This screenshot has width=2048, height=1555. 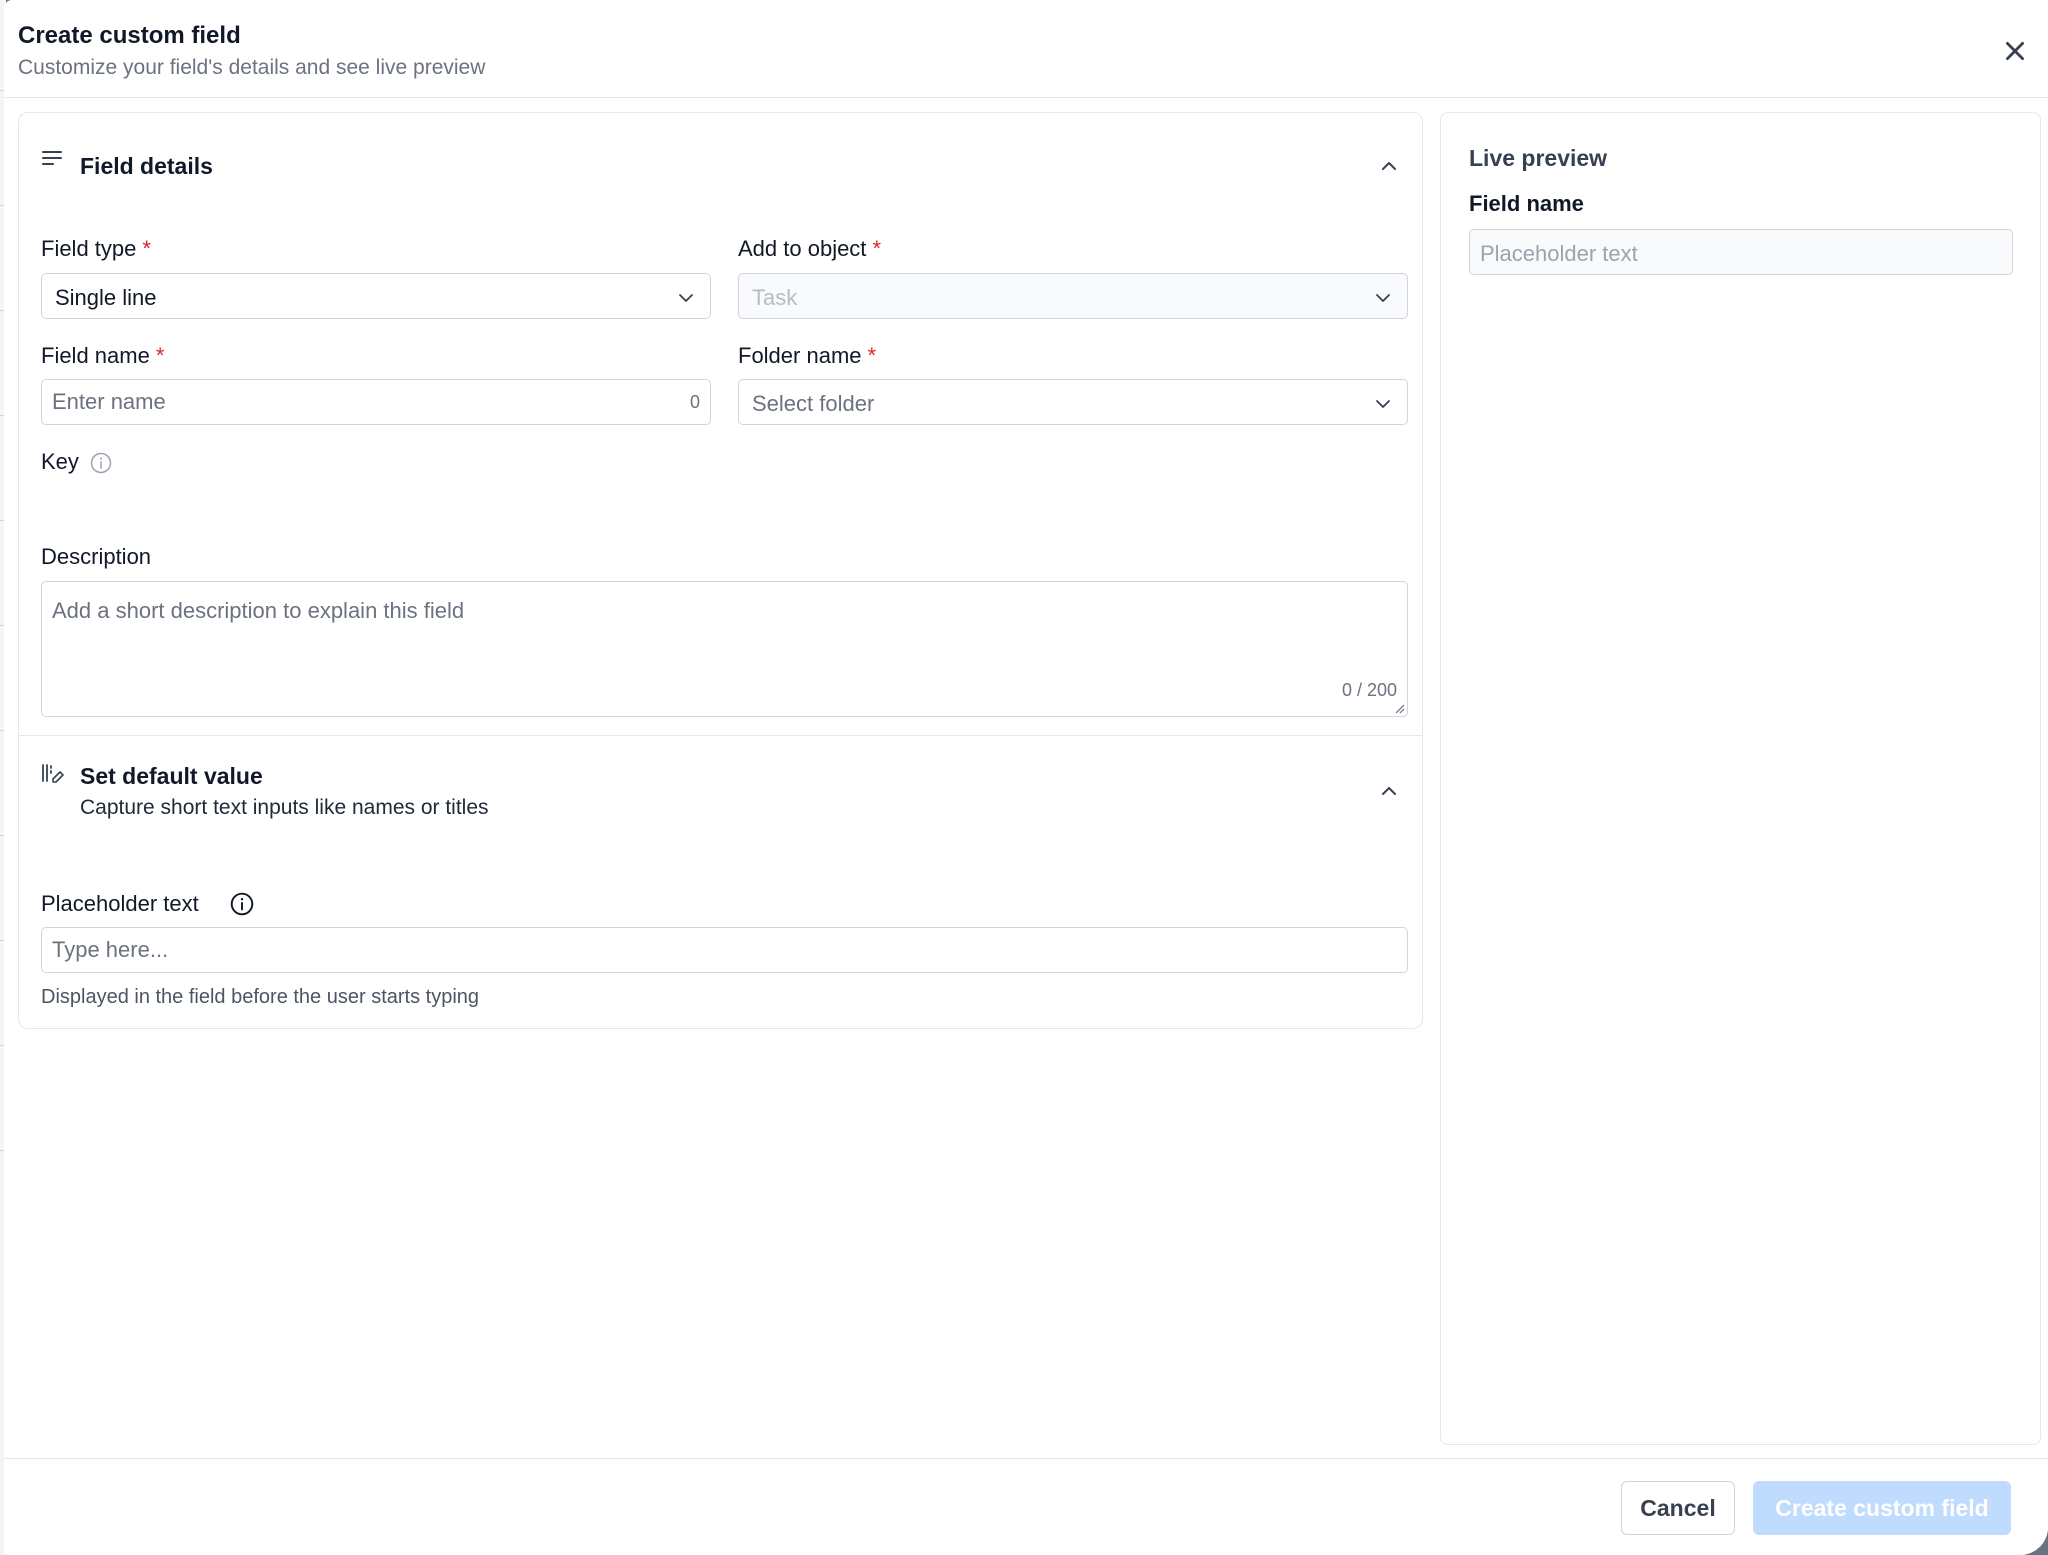 I want to click on add-to-object-select: Task, so click(x=1073, y=296).